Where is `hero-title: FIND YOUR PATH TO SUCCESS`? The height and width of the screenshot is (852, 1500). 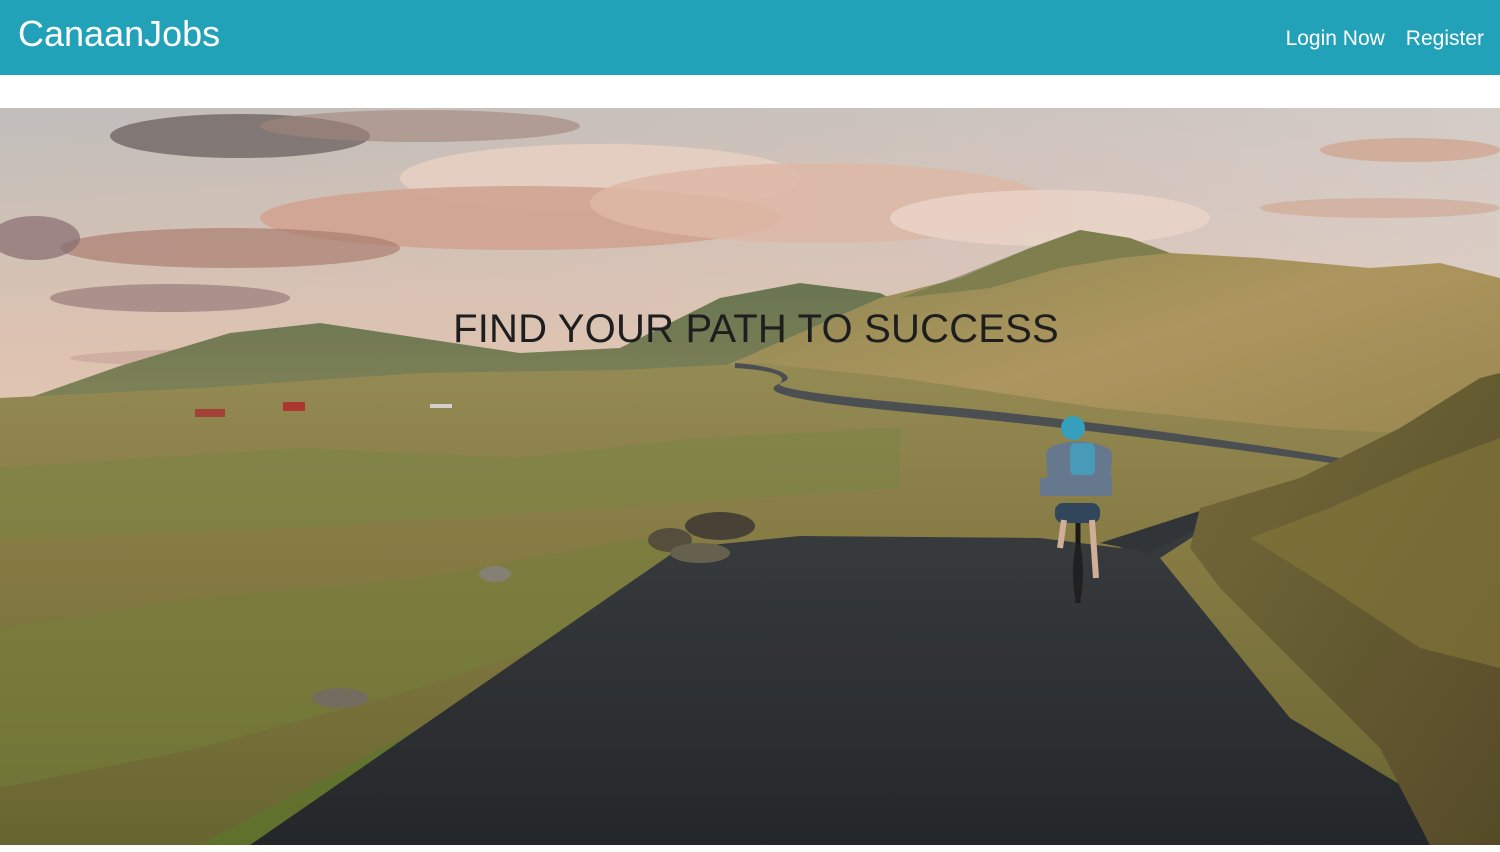 hero-title: FIND YOUR PATH TO SUCCESS is located at coordinates (756, 329).